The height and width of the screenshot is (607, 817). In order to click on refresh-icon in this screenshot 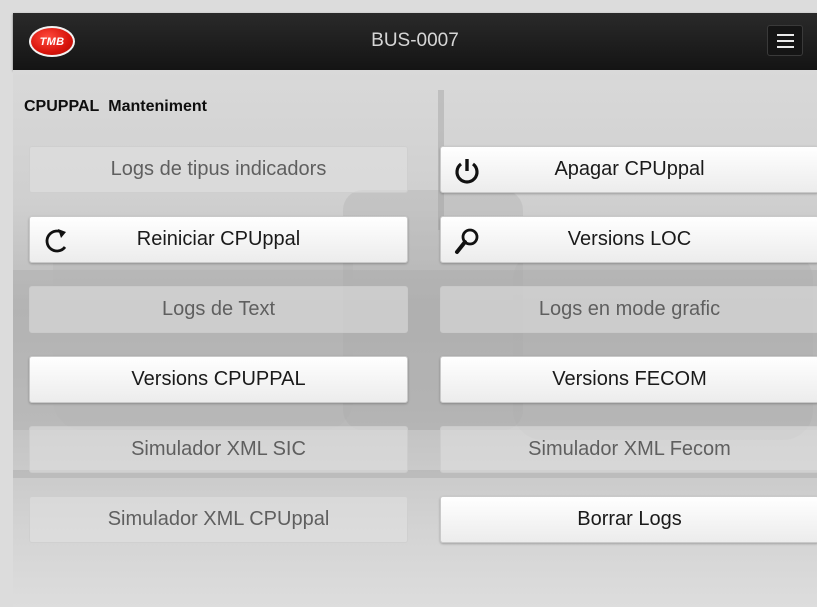, I will do `click(56, 241)`.